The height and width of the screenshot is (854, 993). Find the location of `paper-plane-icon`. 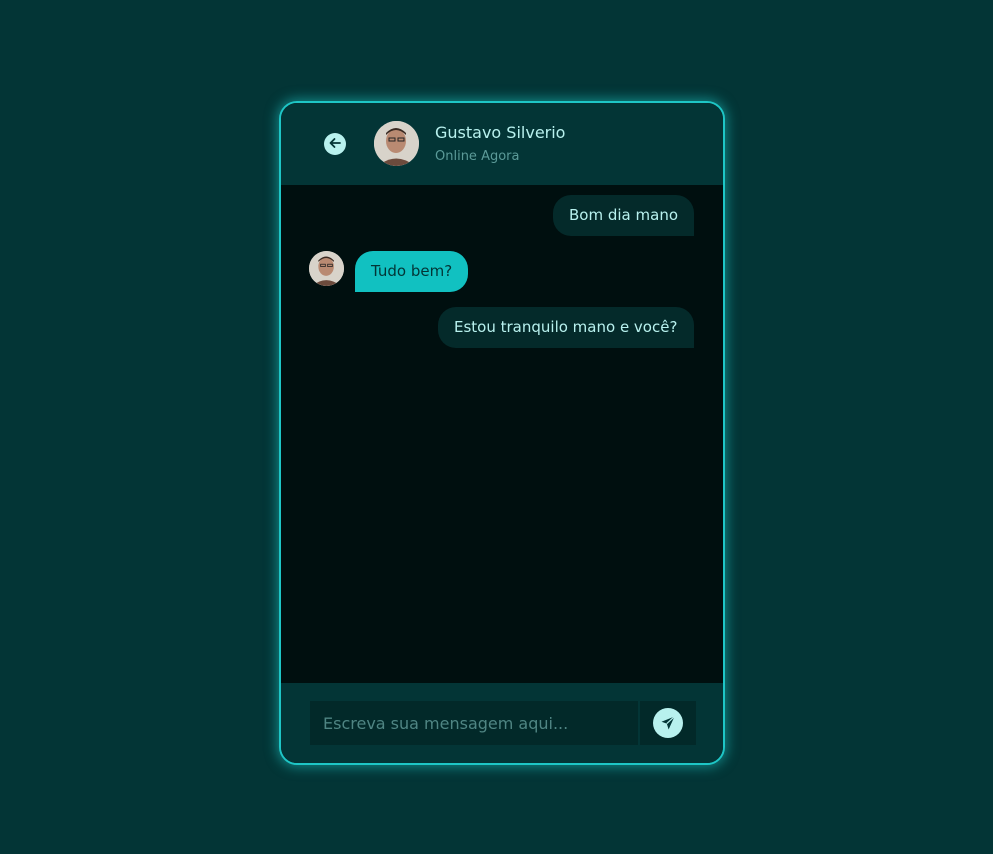

paper-plane-icon is located at coordinates (668, 723).